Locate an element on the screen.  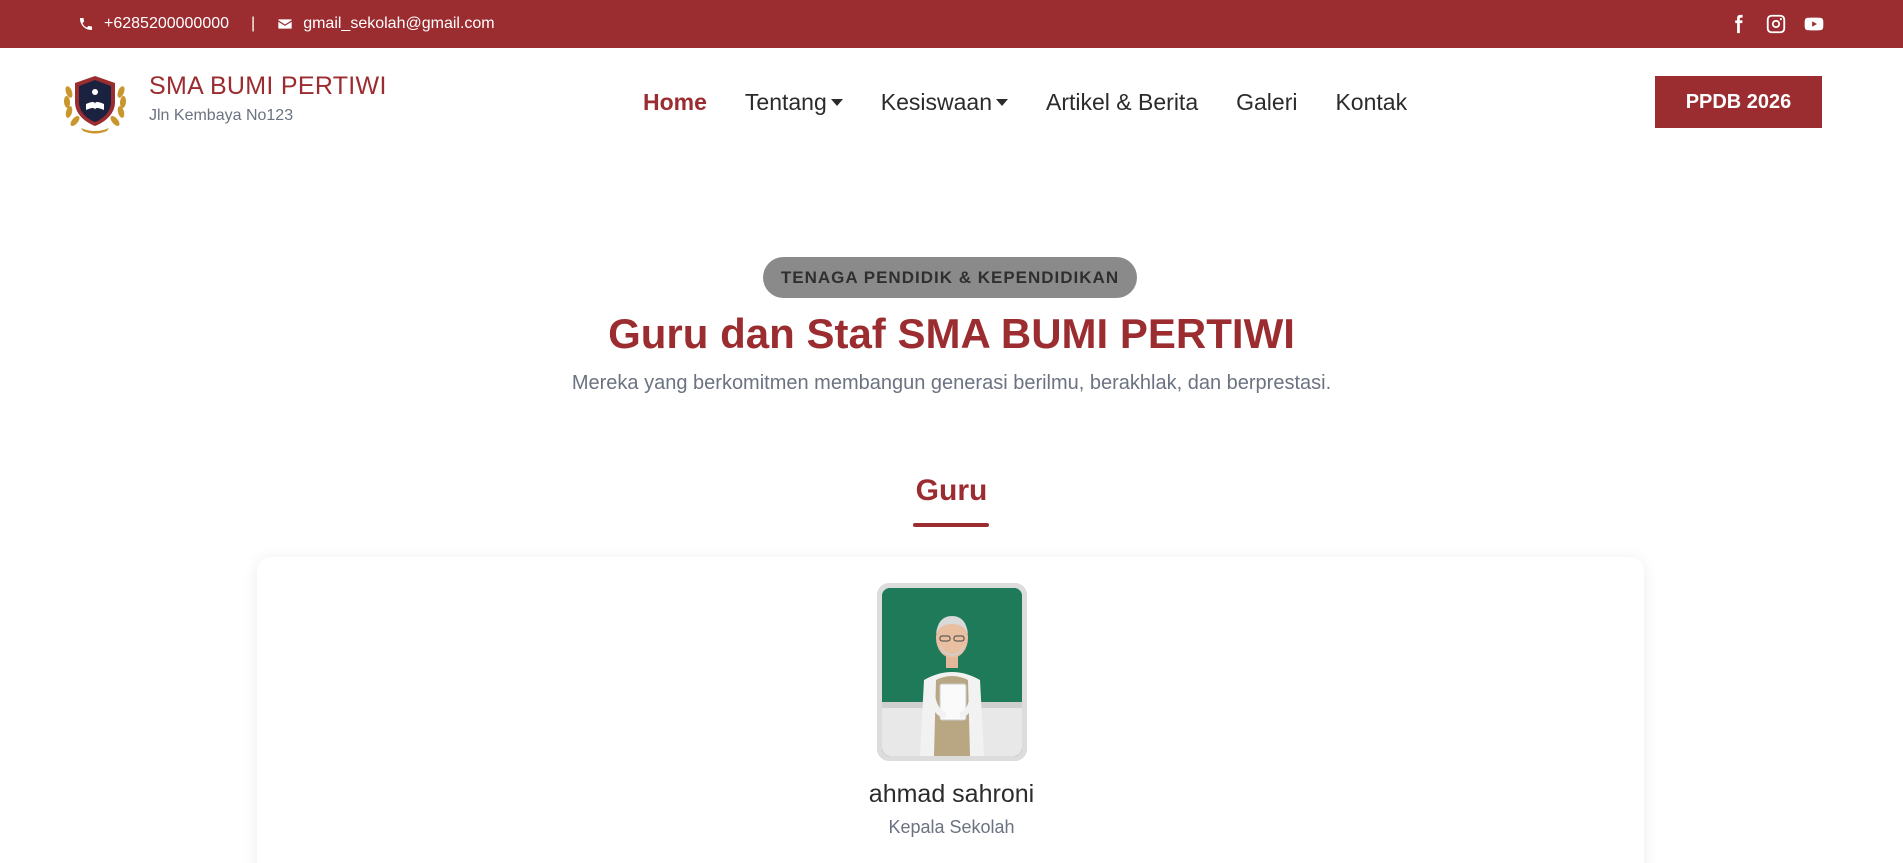
top-bar: +6285200000000 | gmail_sekolah@gmail.com is located at coordinates (951, 24).